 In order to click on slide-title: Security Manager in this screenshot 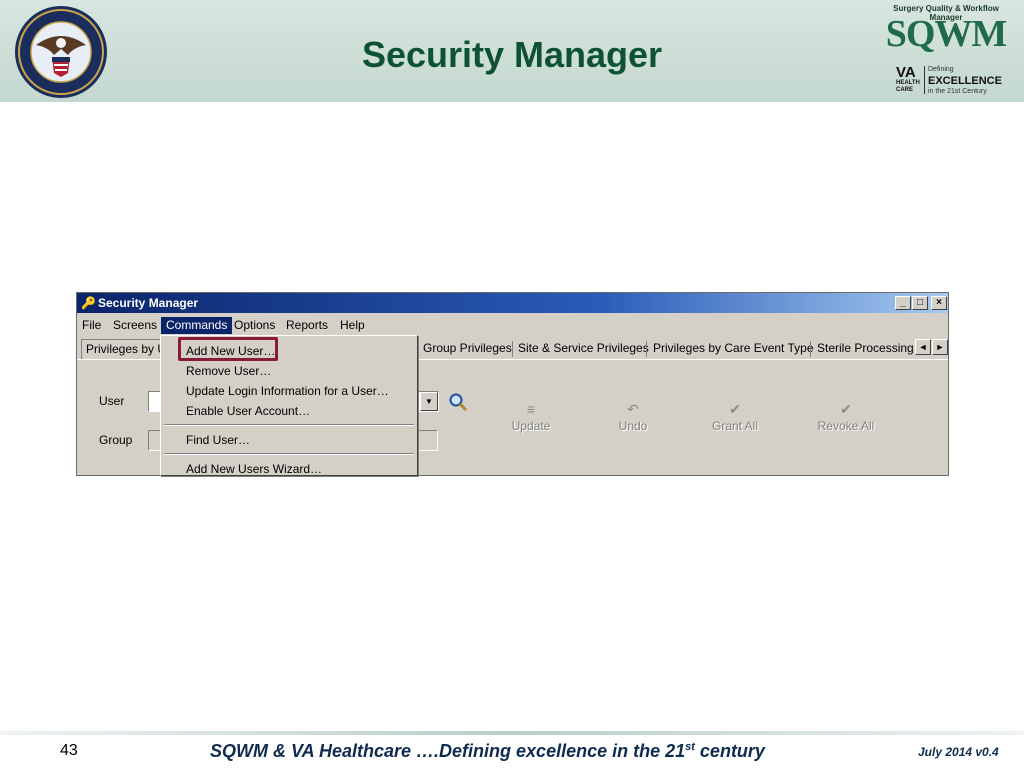, I will do `click(512, 54)`.